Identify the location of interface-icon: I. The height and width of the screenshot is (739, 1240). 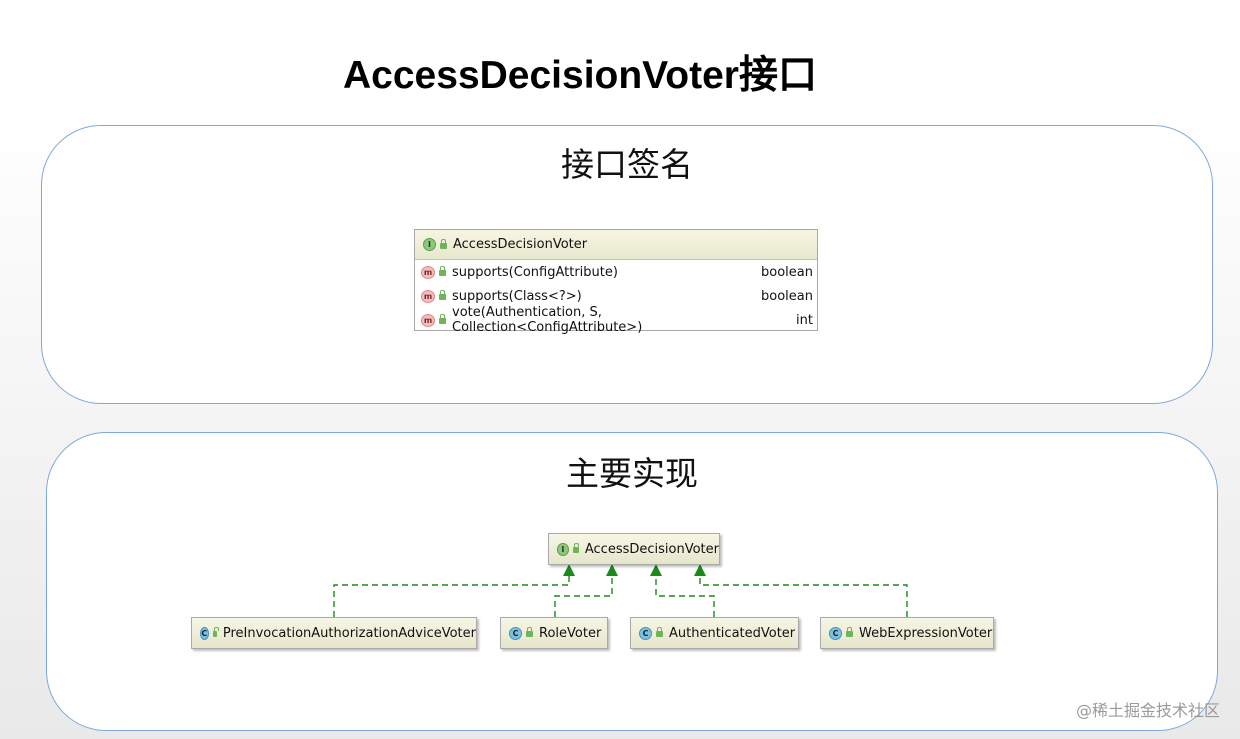
(563, 549).